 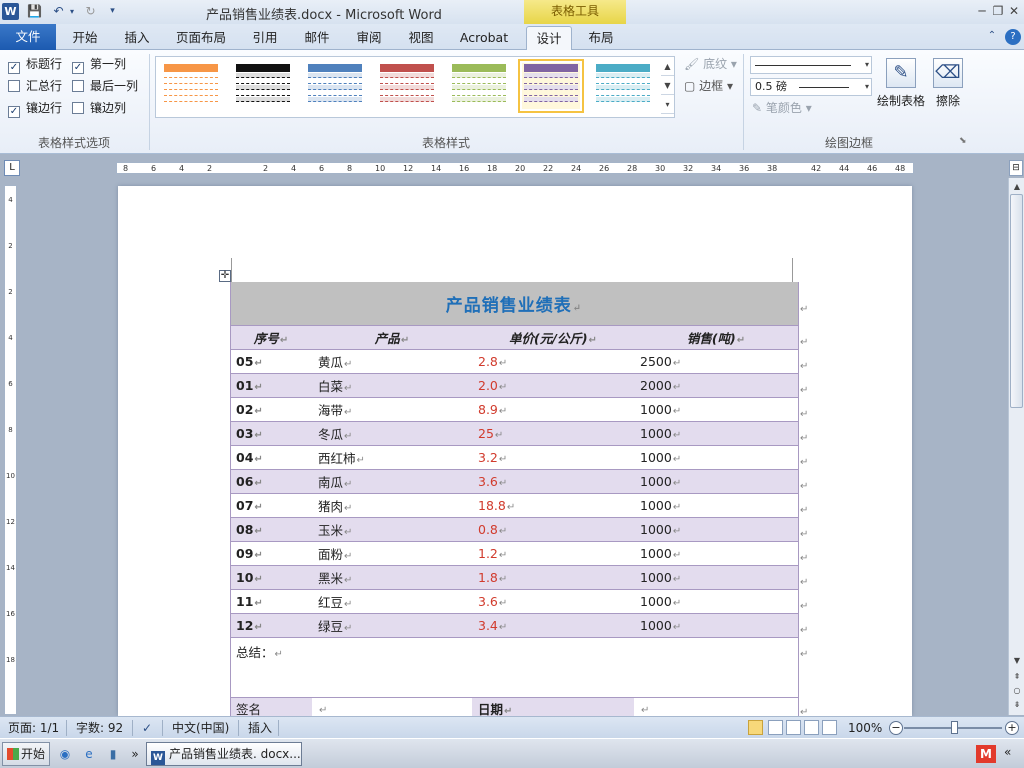 What do you see at coordinates (35, 108) in the screenshot?
I see `banded-rows-checkbox: ✓ 镶边行` at bounding box center [35, 108].